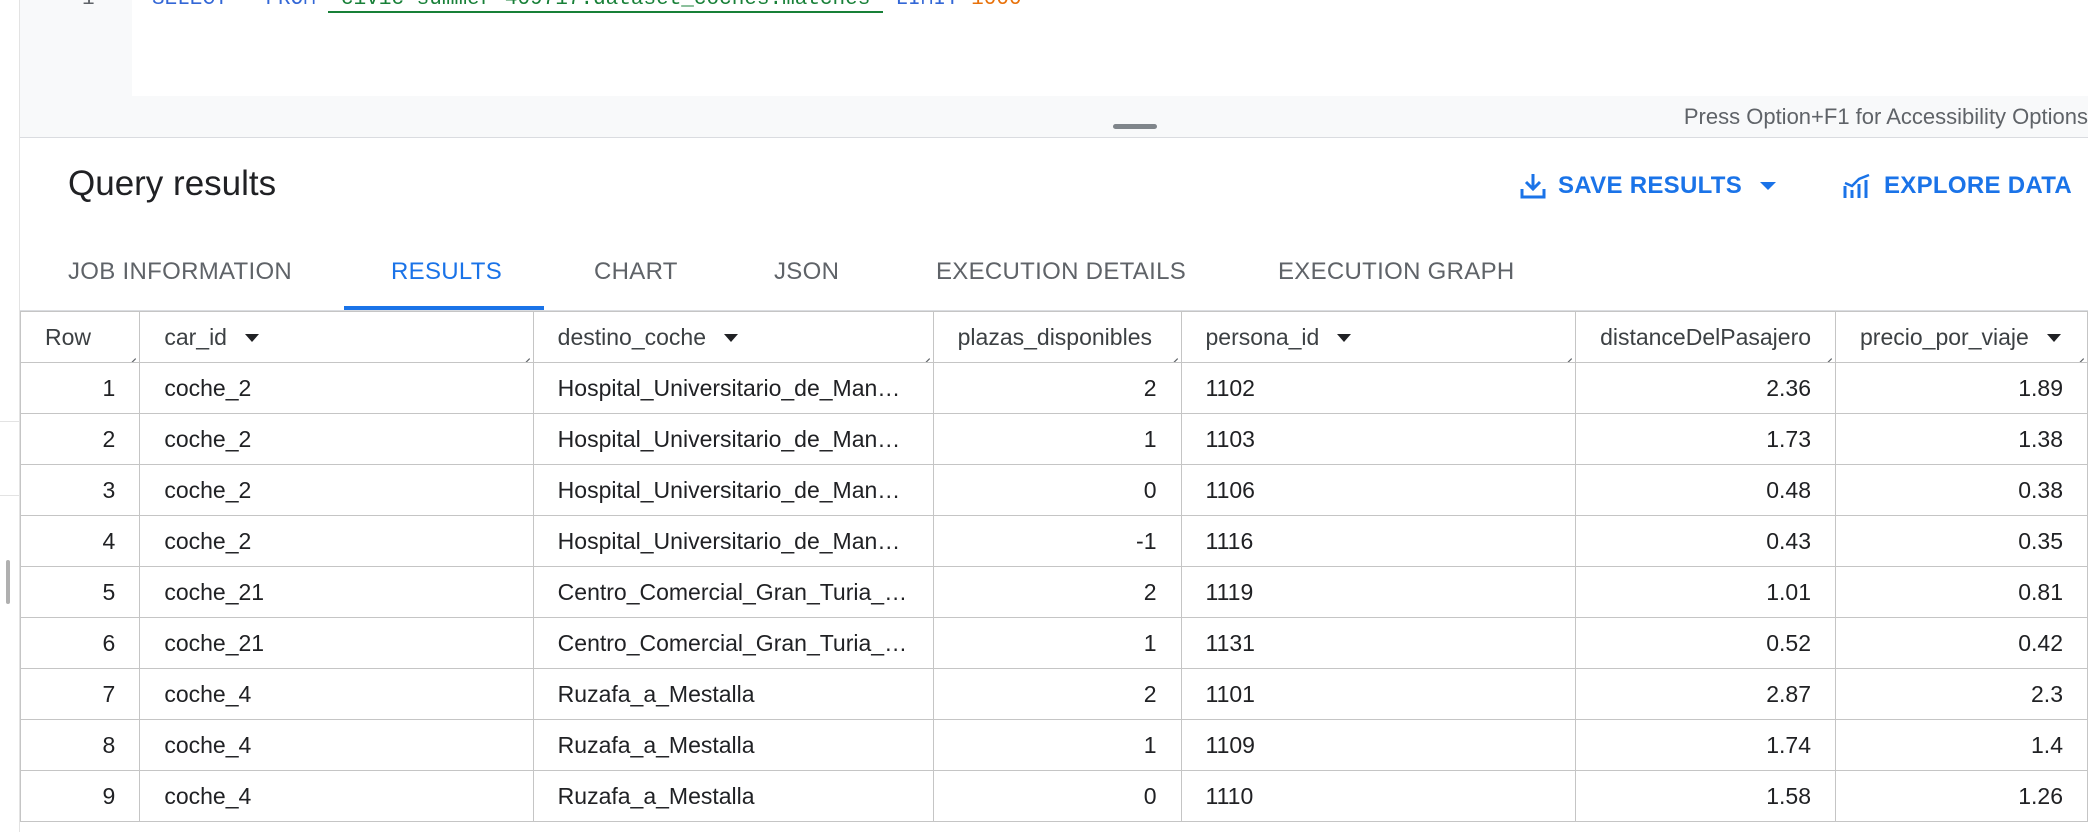 This screenshot has height=832, width=2088. What do you see at coordinates (1961, 592) in the screenshot?
I see `precio-cell: 0.81` at bounding box center [1961, 592].